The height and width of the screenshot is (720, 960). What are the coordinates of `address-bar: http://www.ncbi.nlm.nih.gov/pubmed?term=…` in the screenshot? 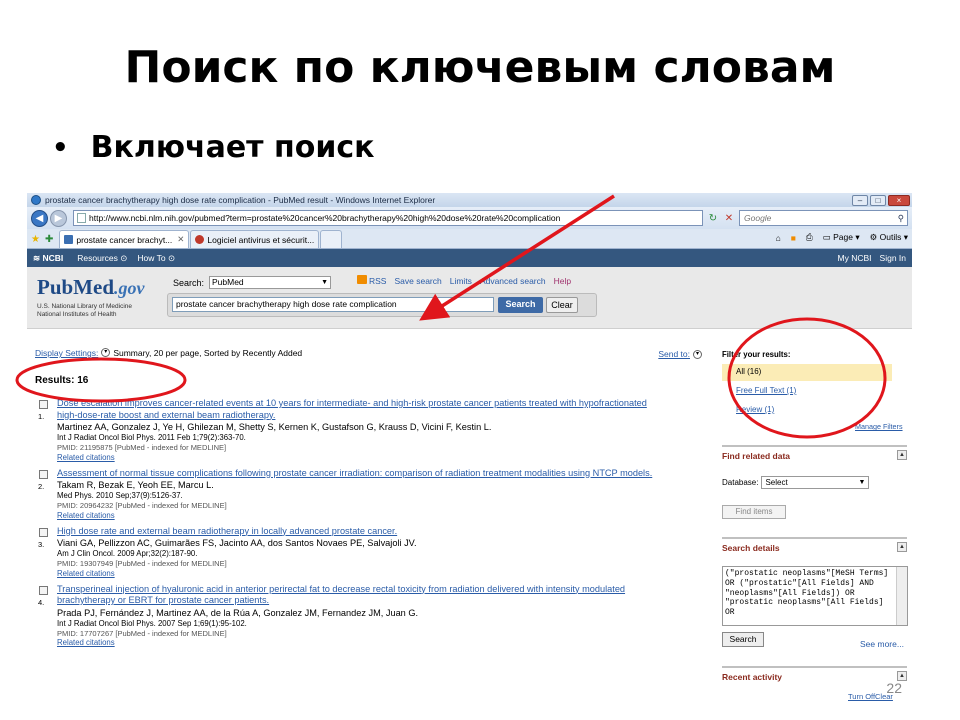 It's located at (388, 218).